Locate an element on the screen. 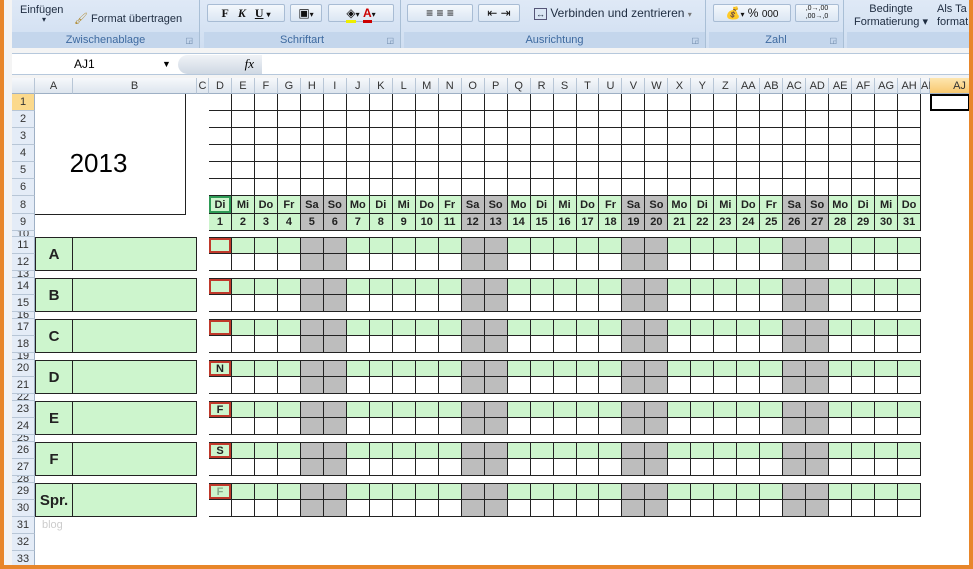 The height and width of the screenshot is (569, 973). row-header-1: 1 is located at coordinates (23, 102).